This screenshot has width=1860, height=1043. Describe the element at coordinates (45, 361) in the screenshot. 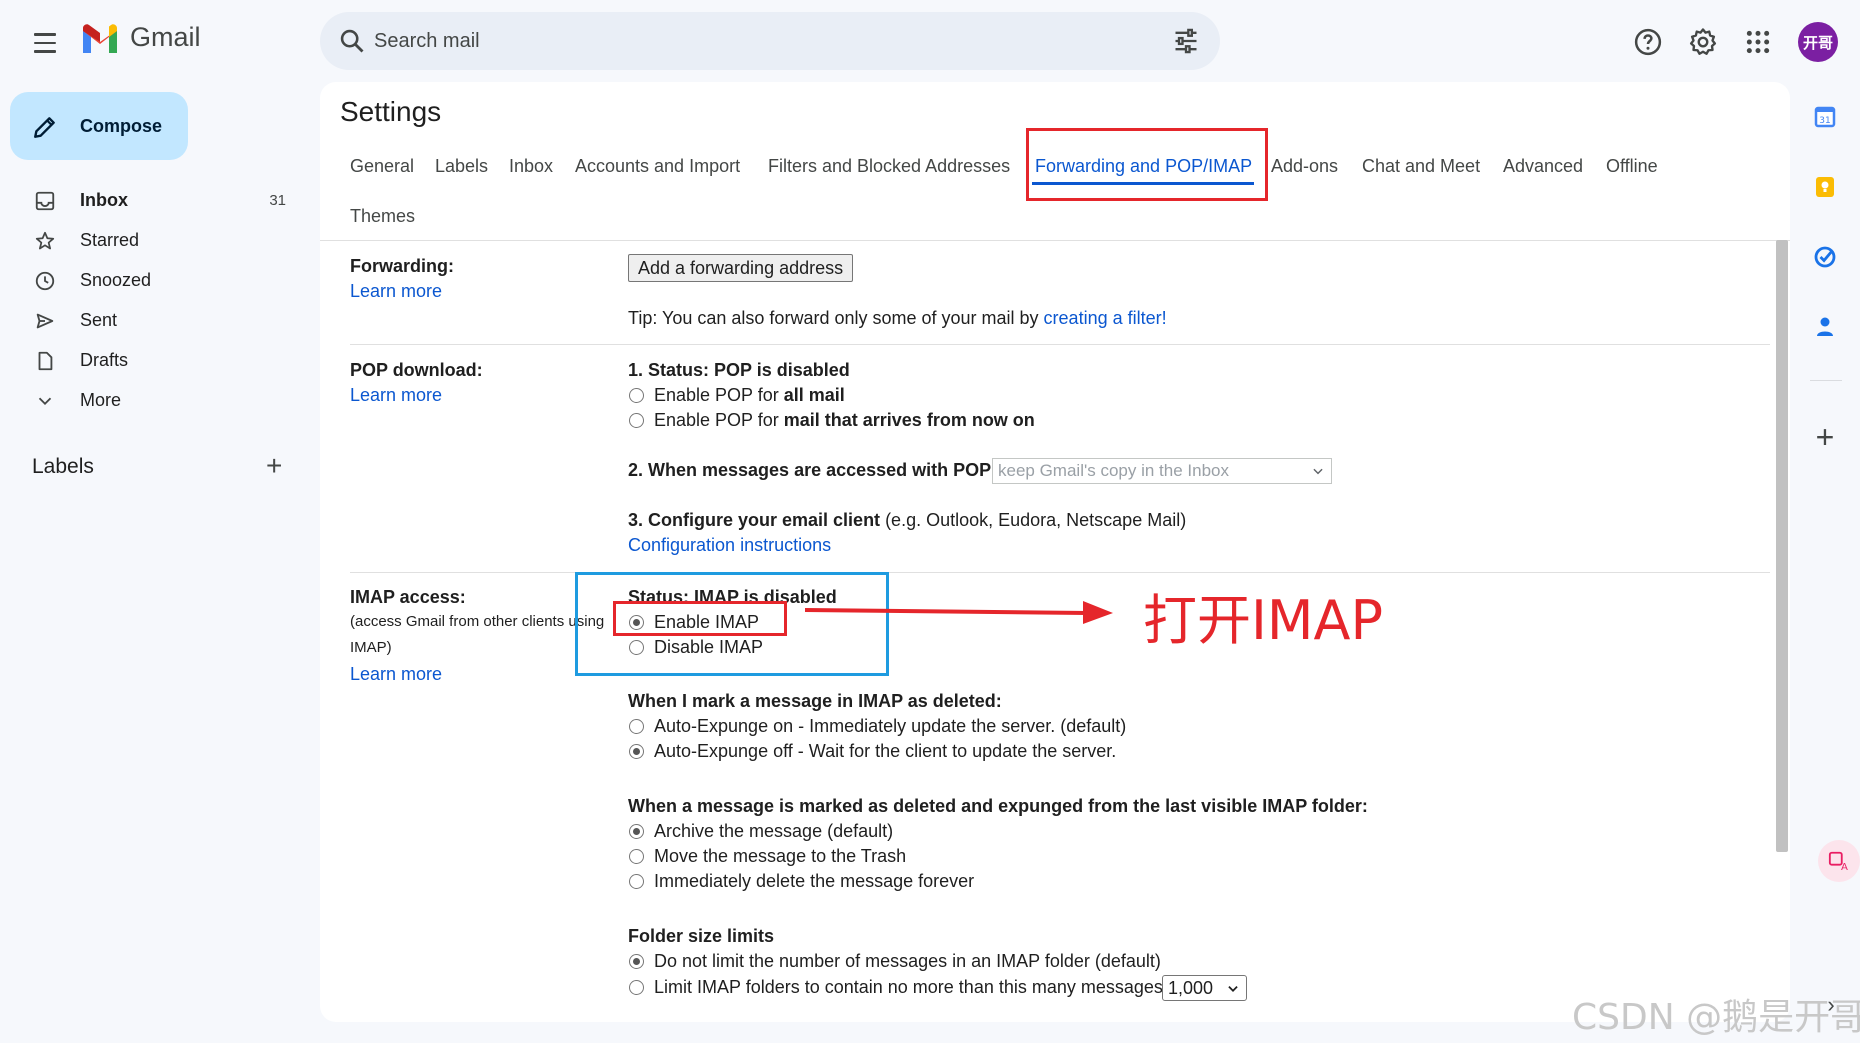

I see `draft-icon` at that location.